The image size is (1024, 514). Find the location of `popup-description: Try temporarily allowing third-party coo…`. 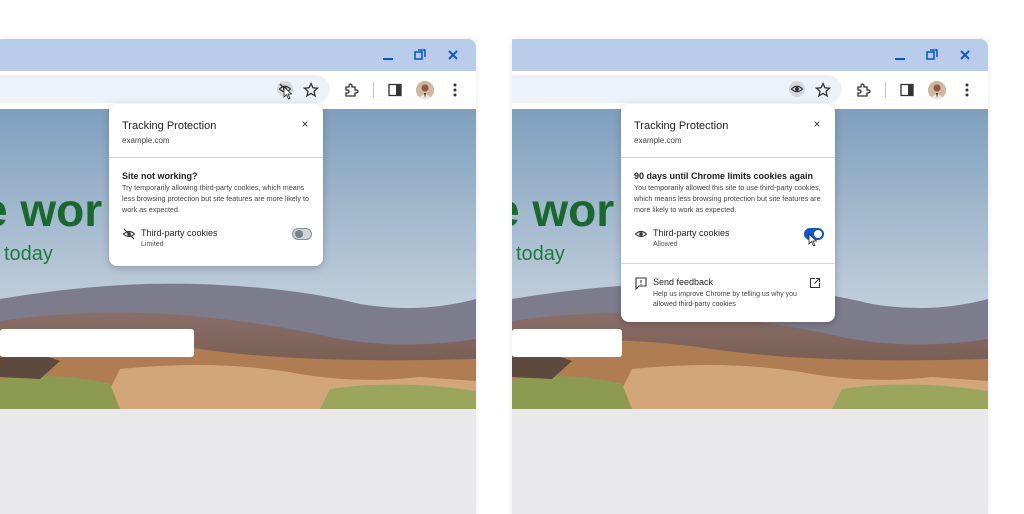

popup-description: Try temporarily allowing third-party coo… is located at coordinates (215, 198).